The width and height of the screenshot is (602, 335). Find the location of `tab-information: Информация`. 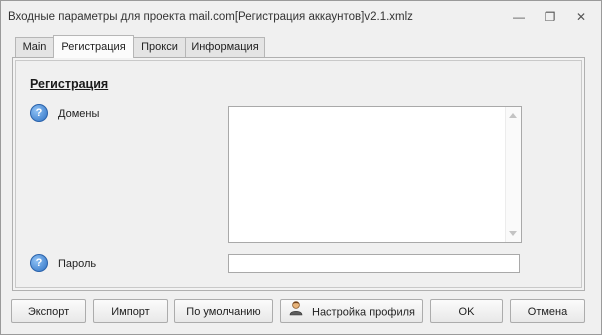

tab-information: Информация is located at coordinates (225, 47).